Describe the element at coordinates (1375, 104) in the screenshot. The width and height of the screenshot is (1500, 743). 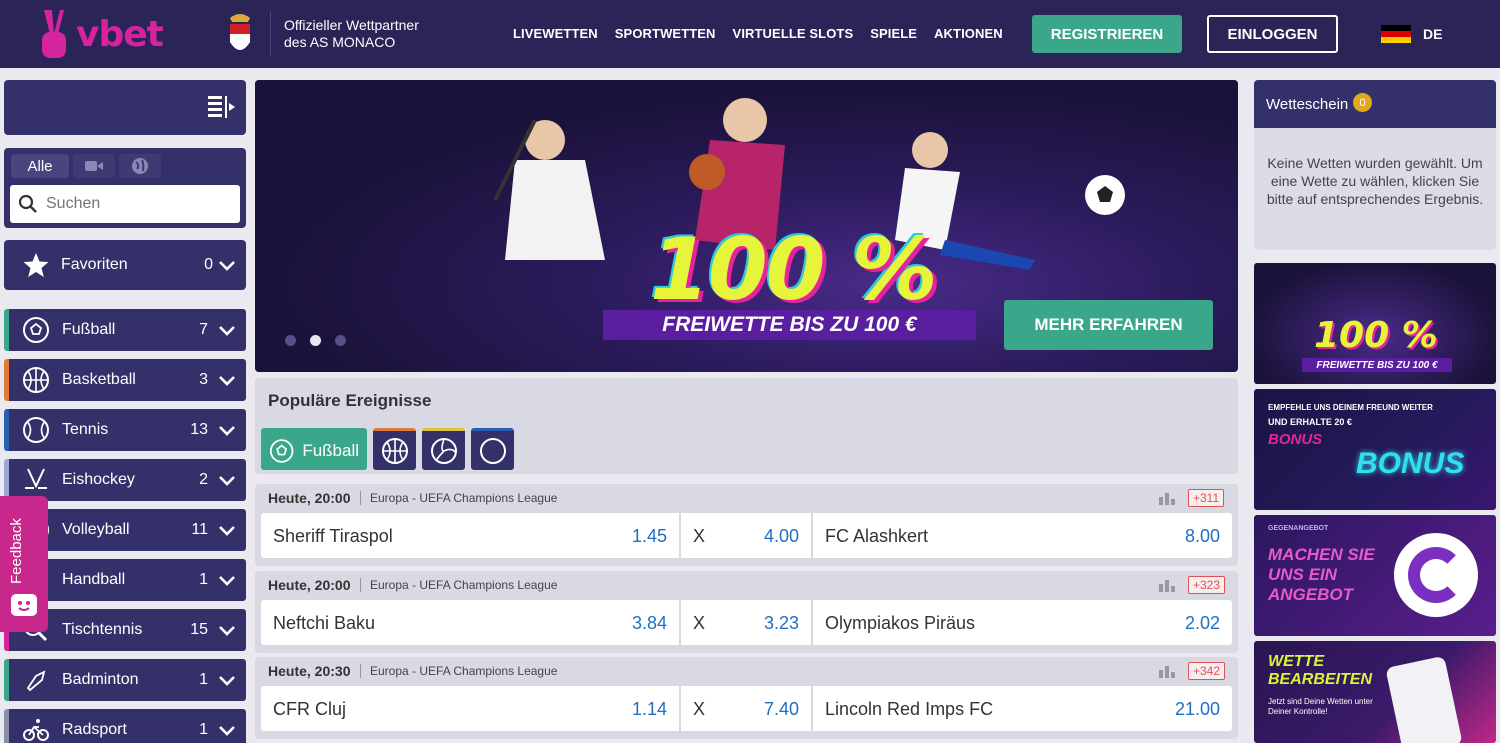
I see `betslip-header: Wetteschein 0` at that location.